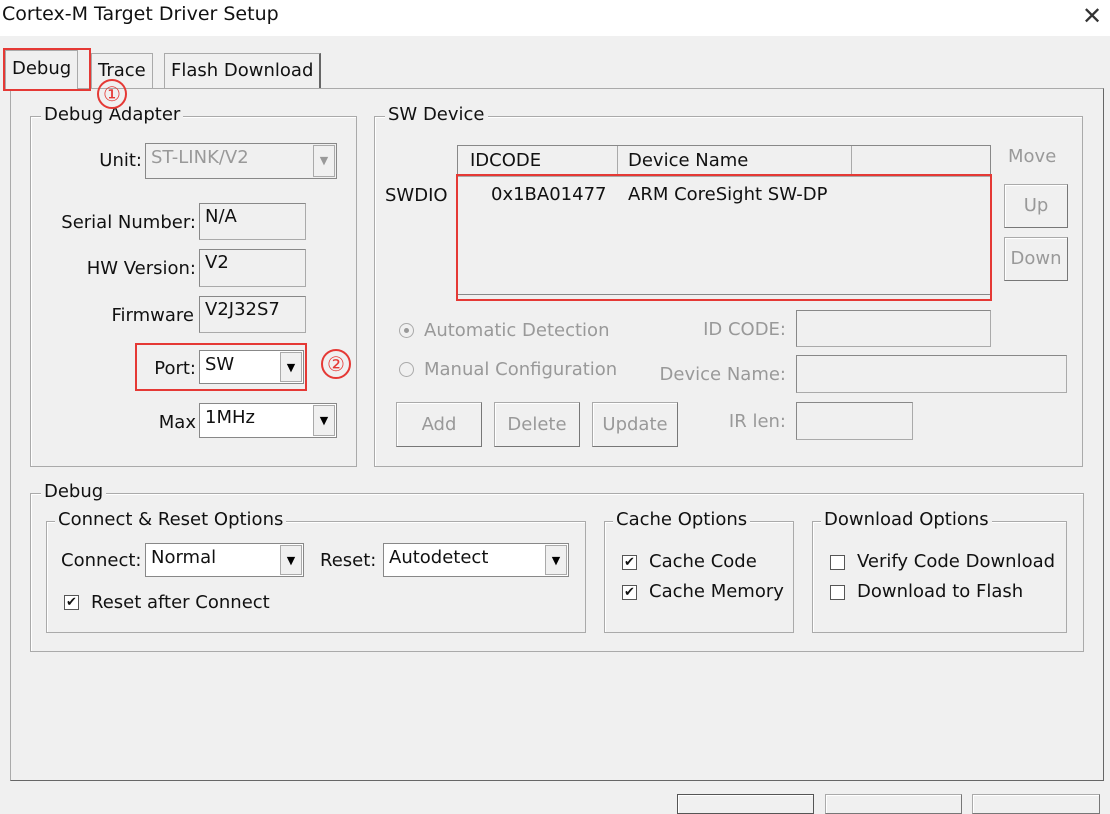 The width and height of the screenshot is (1110, 814). I want to click on download-options-title: Download Options, so click(906, 519).